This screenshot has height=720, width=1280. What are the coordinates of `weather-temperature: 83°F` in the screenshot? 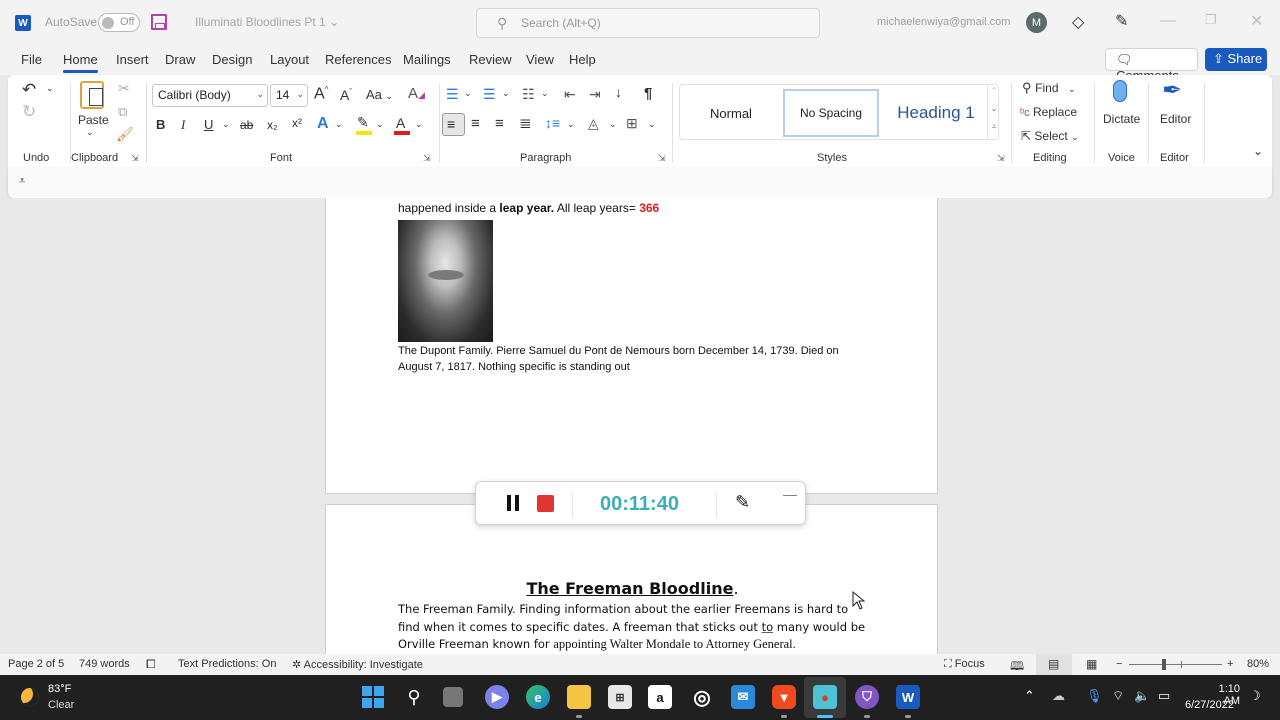 It's located at (59, 689).